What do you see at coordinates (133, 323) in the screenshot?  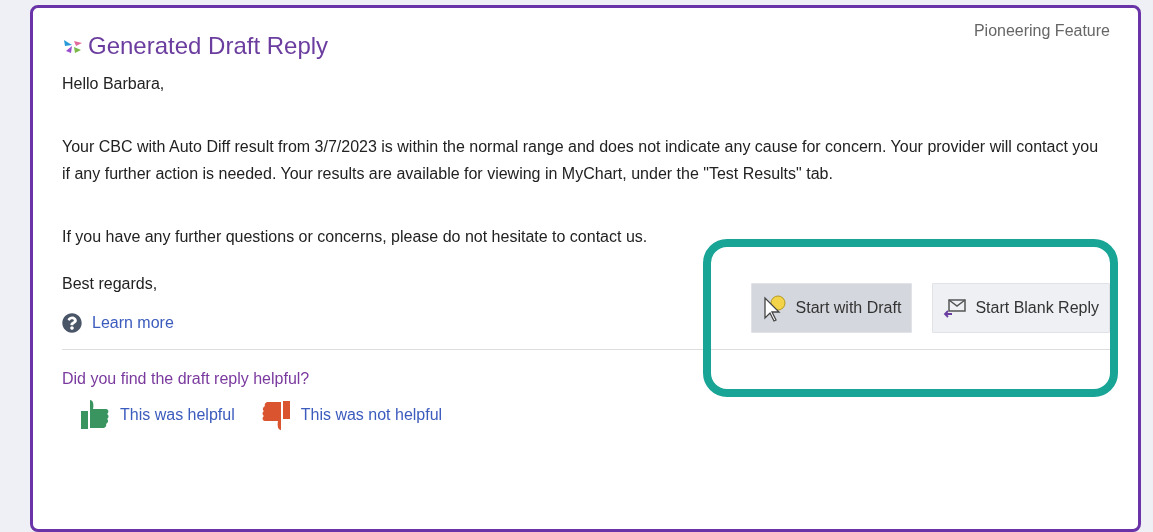 I see `learn-more-link: Learn more` at bounding box center [133, 323].